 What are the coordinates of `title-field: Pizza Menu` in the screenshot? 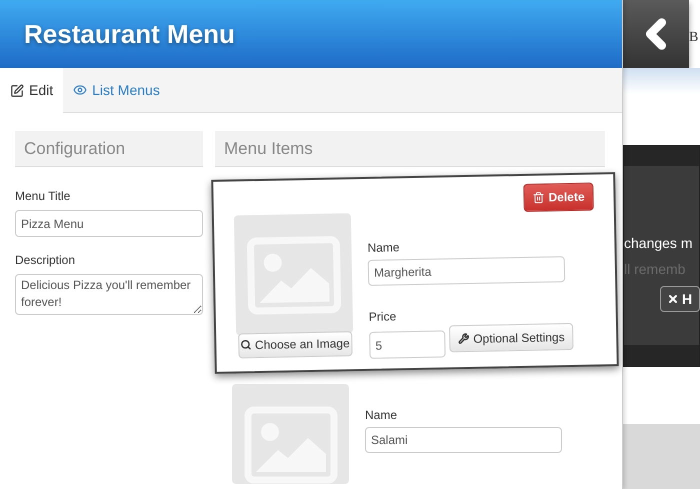 It's located at (109, 223).